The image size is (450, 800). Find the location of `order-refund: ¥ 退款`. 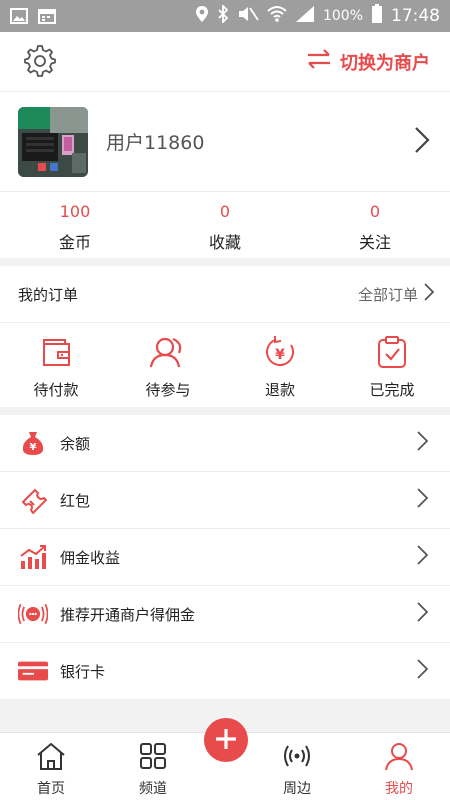

order-refund: ¥ 退款 is located at coordinates (280, 365).